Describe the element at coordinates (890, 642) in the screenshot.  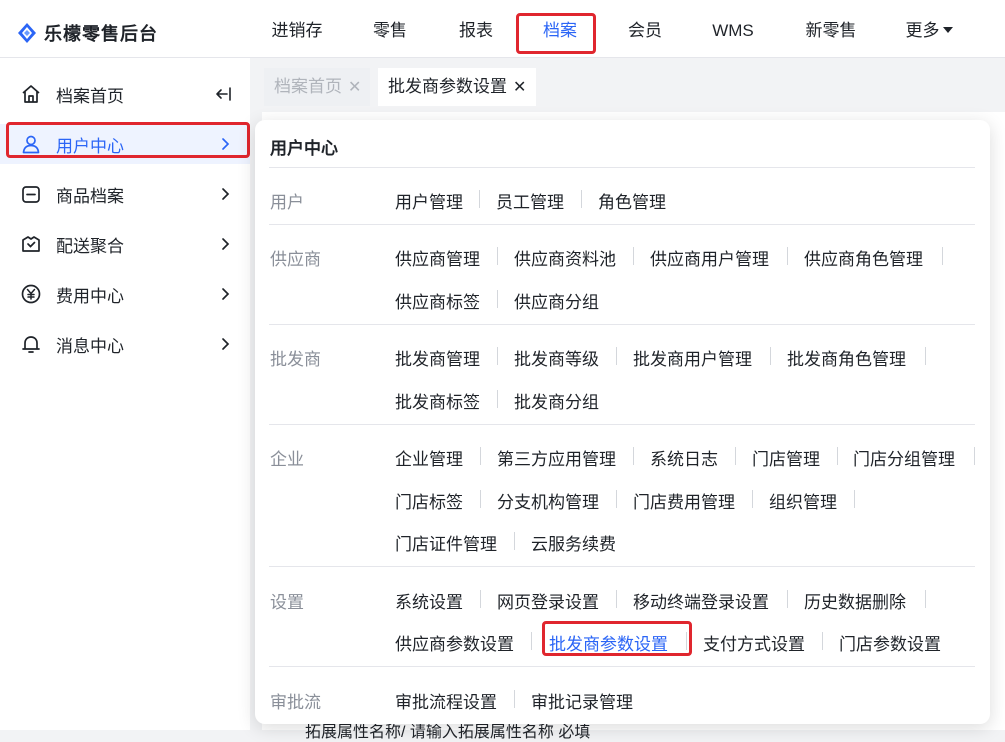
I see `menu-link-store-params: 门店参数设置` at that location.